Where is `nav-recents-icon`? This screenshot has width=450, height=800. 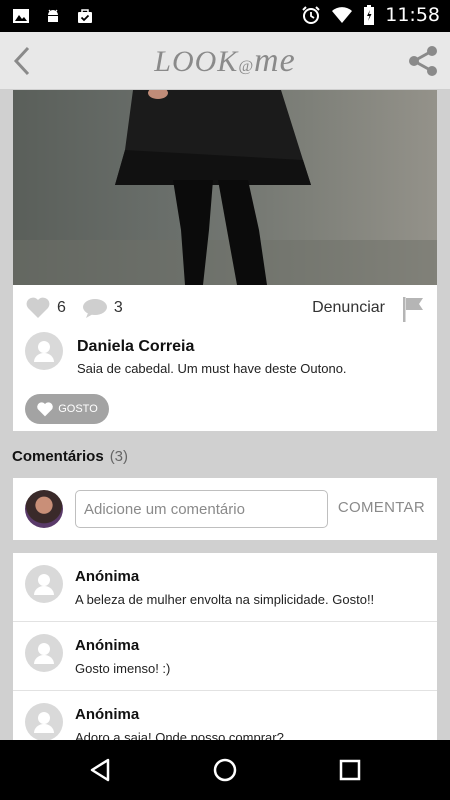 nav-recents-icon is located at coordinates (350, 770).